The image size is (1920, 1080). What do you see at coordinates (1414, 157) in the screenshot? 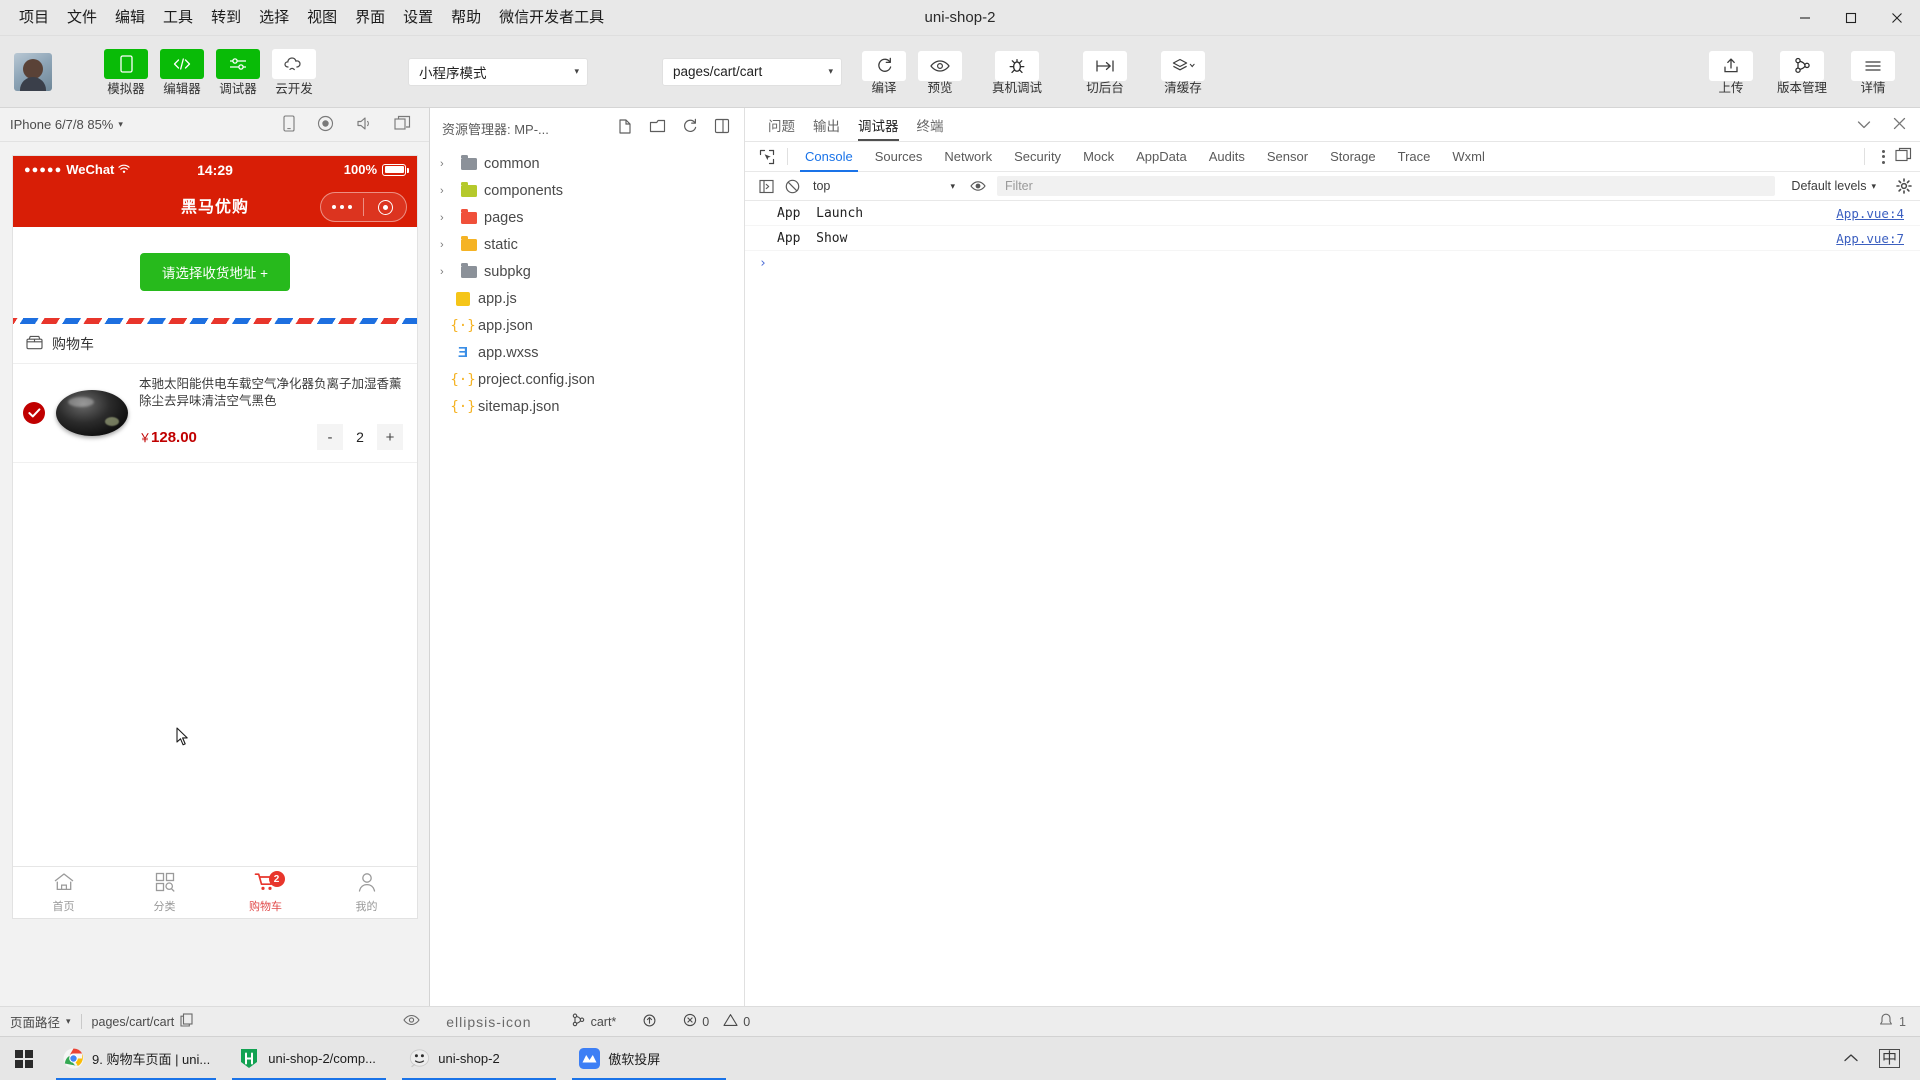
I see `devtools-tab-trace: Trace` at bounding box center [1414, 157].